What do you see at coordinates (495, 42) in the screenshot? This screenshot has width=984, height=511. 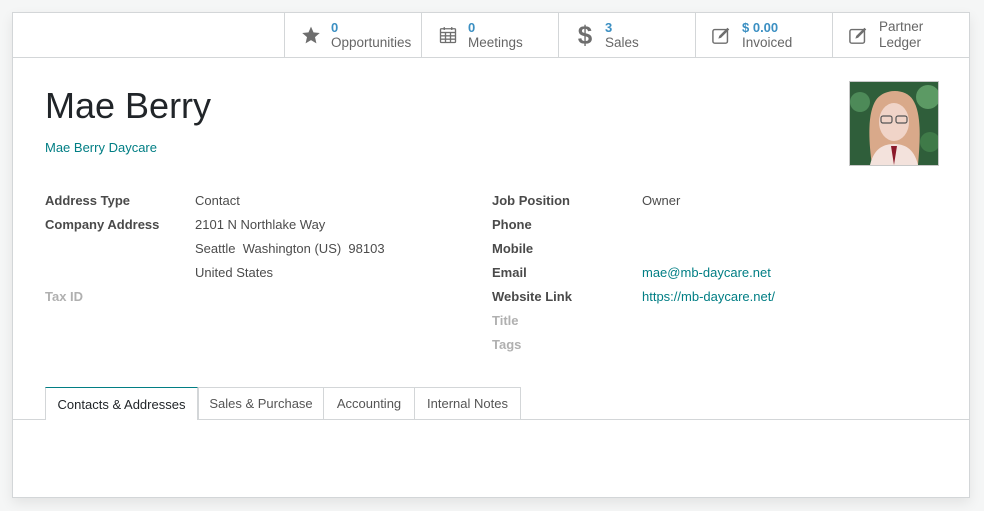 I see `meetings-label: Meetings` at bounding box center [495, 42].